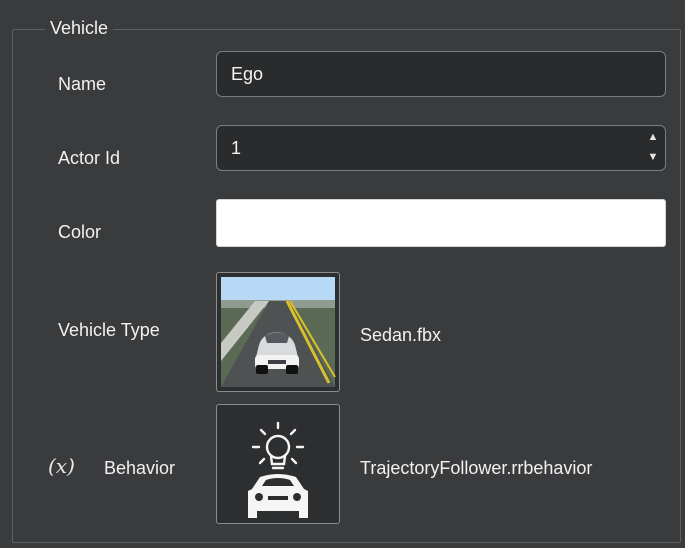  Describe the element at coordinates (441, 148) in the screenshot. I see `actor-id-spinbox: 1 ▲ ▼` at that location.